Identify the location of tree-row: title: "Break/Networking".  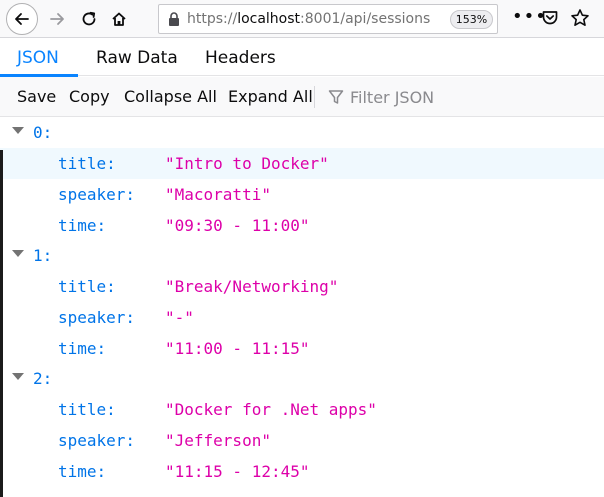
(302, 286).